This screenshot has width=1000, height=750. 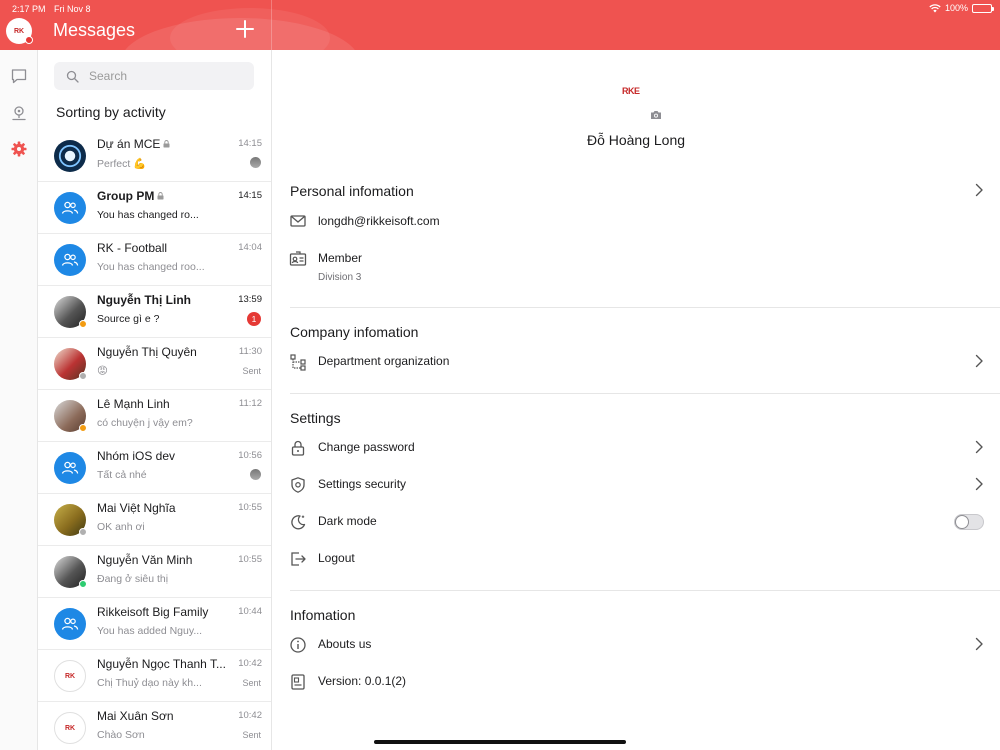 What do you see at coordinates (154, 520) in the screenshot?
I see `conversation-row: Mai Việt Nghĩa OK anh ơi 10:55` at bounding box center [154, 520].